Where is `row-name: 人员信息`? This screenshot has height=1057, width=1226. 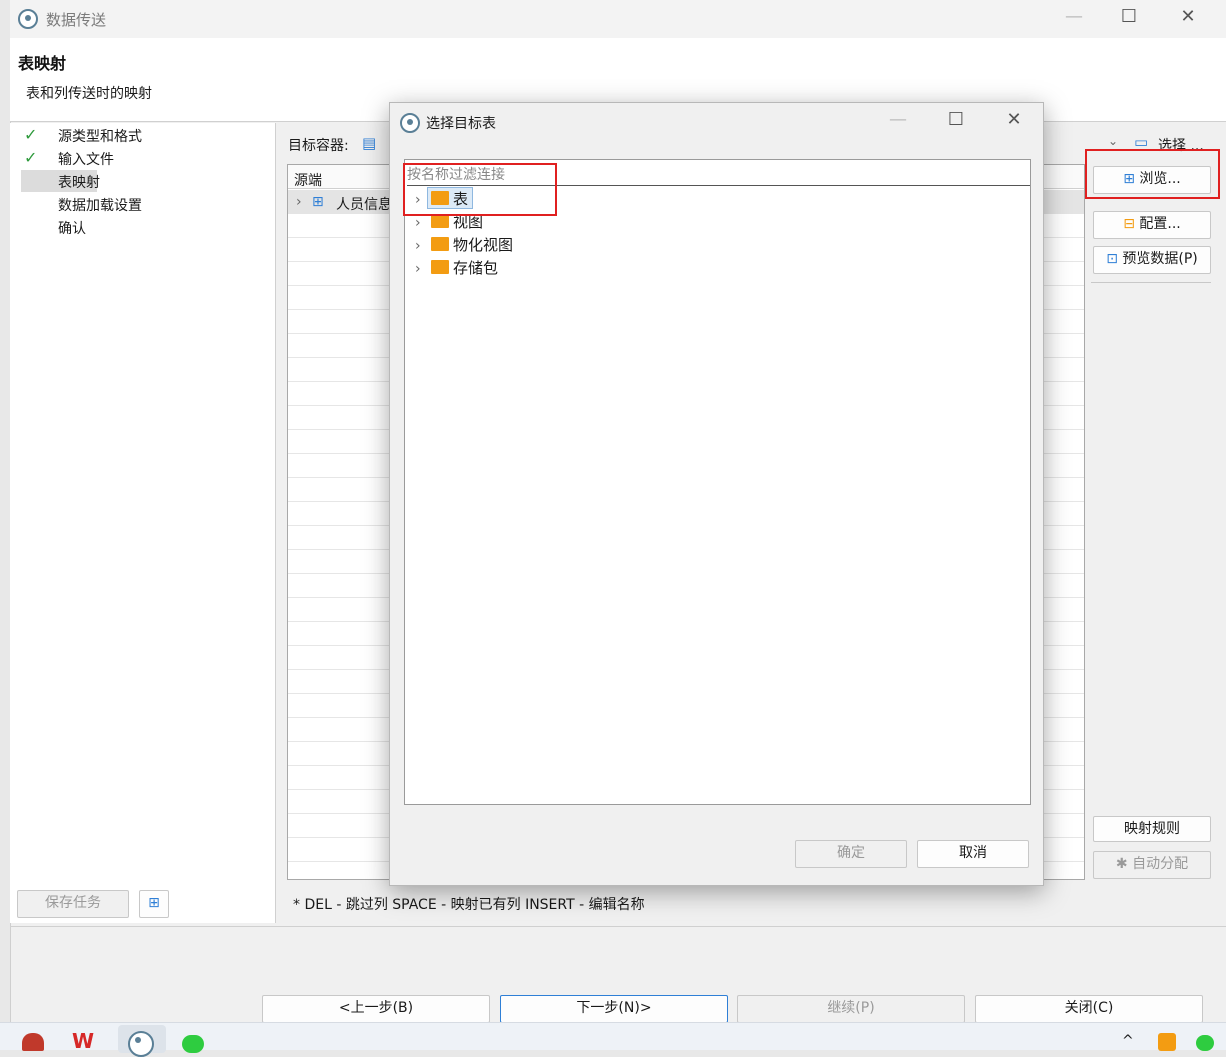
row-name: 人员信息 is located at coordinates (364, 205).